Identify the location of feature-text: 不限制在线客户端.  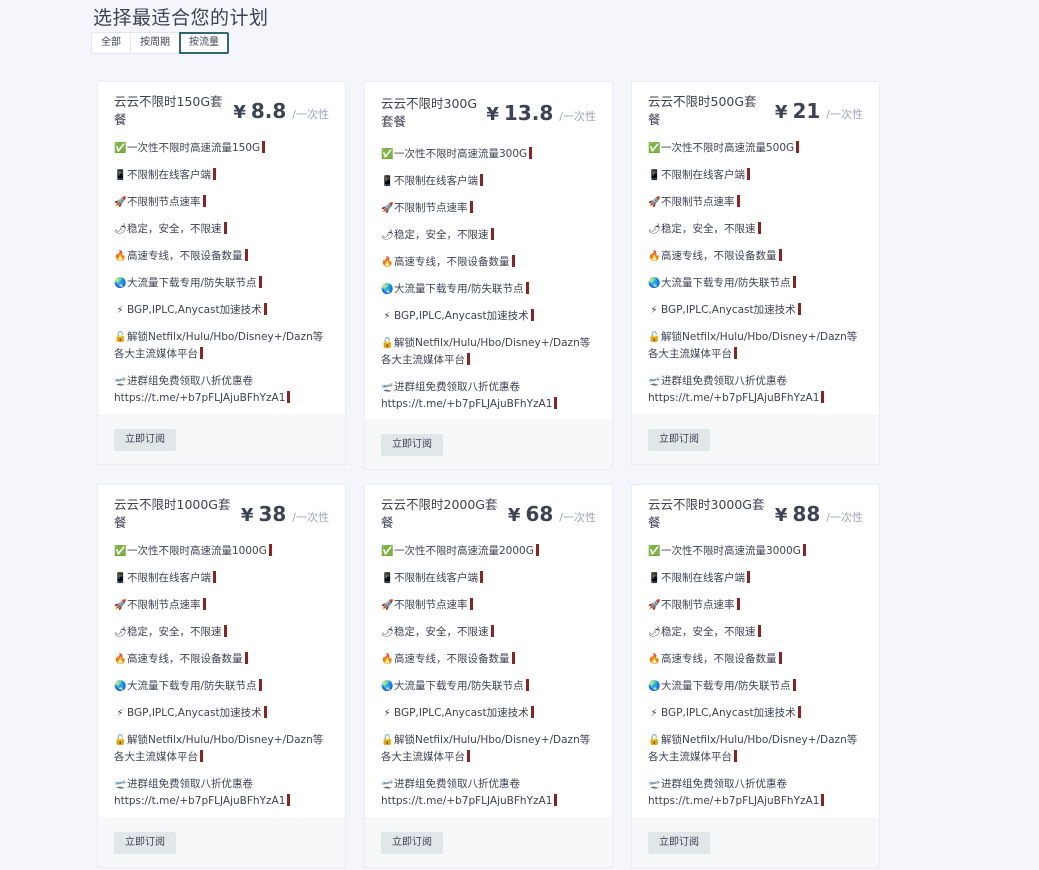
(436, 181).